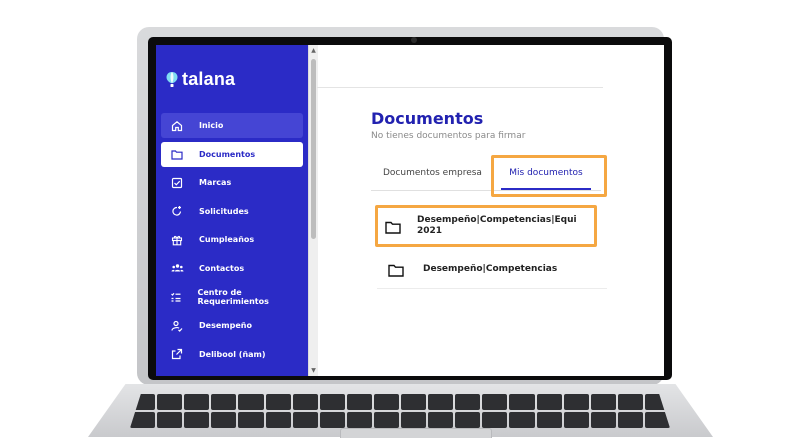 The width and height of the screenshot is (793, 438). I want to click on sidebar-item-label: Centro de Requerimientos, so click(233, 297).